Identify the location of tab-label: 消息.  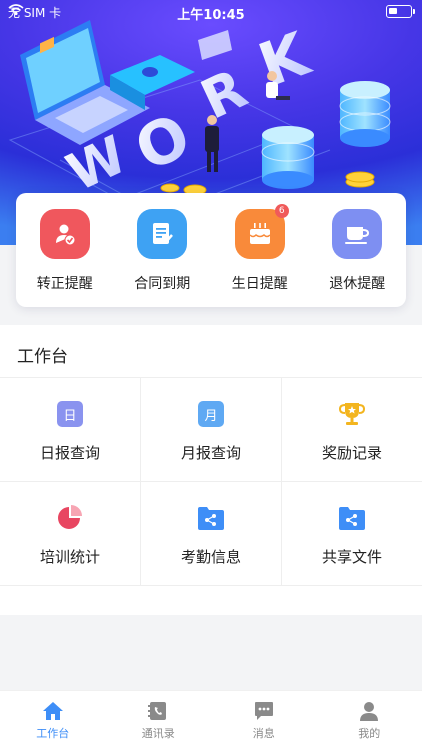
(263, 733).